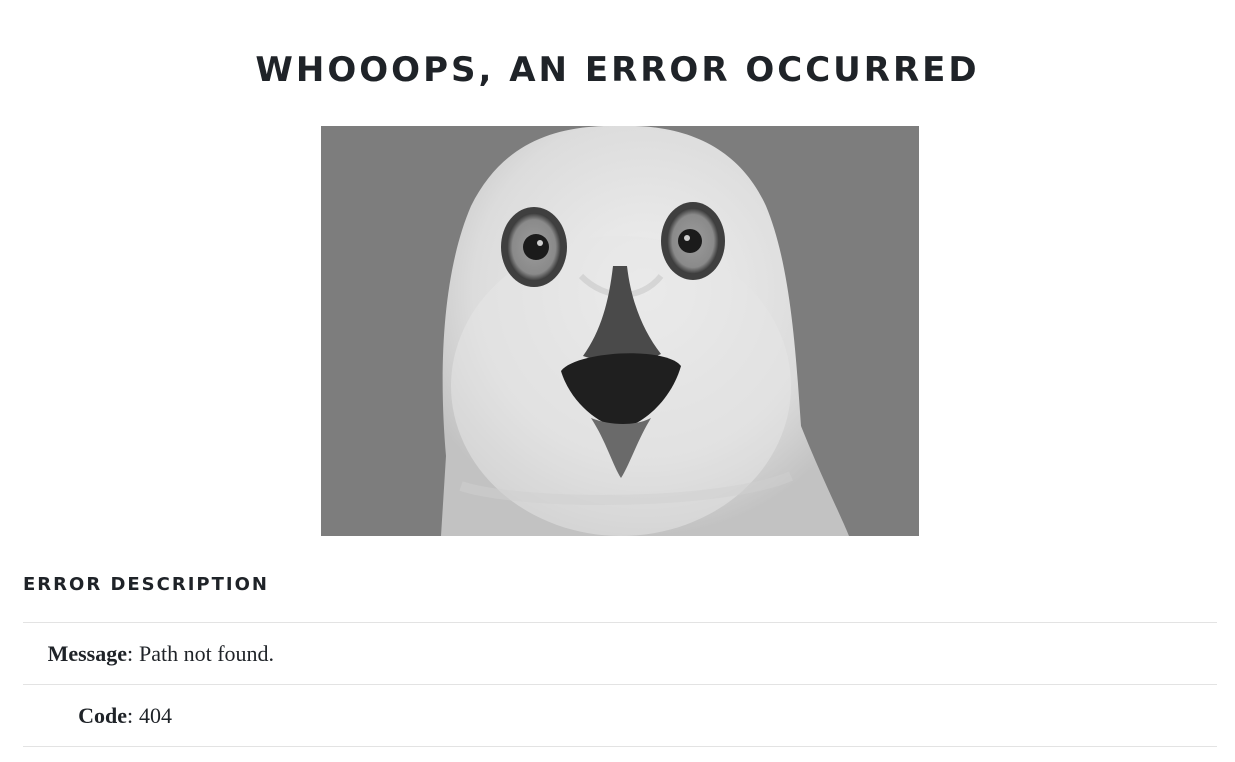 Image resolution: width=1235 pixels, height=762 pixels. Describe the element at coordinates (146, 584) in the screenshot. I see `error-description-heading: ERROR DESCRIPTION` at that location.